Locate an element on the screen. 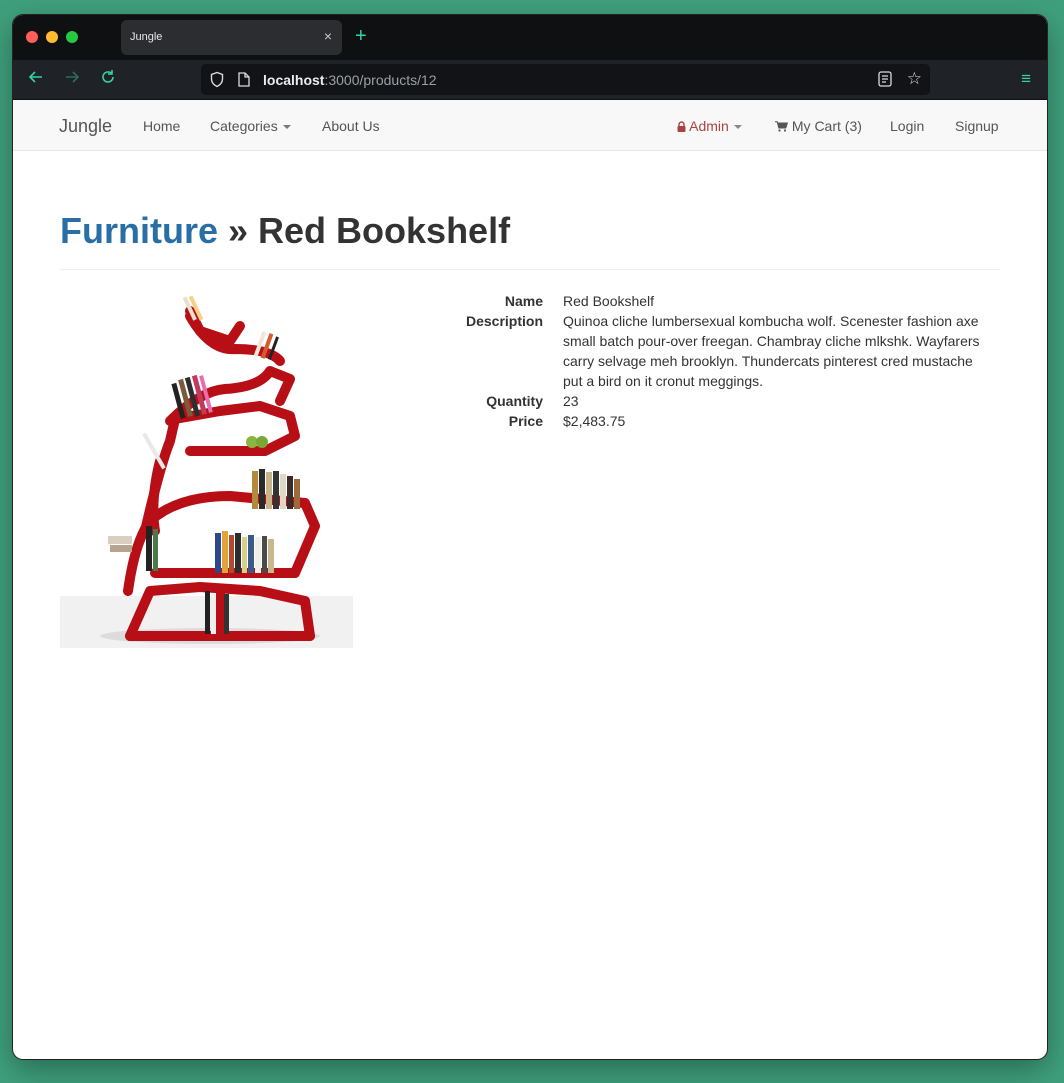  detail-label: Name is located at coordinates (523, 301).